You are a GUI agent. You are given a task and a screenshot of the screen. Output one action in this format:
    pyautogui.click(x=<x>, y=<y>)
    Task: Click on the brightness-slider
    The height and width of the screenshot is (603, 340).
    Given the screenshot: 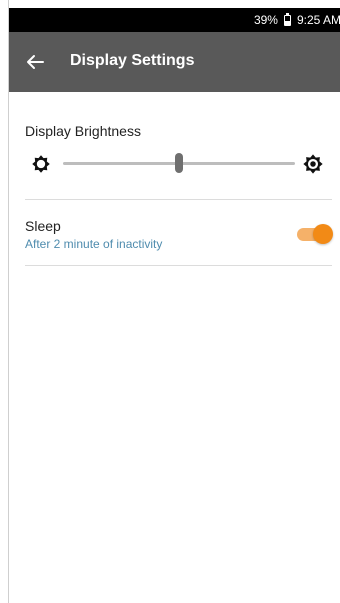 What is the action you would take?
    pyautogui.click(x=179, y=163)
    